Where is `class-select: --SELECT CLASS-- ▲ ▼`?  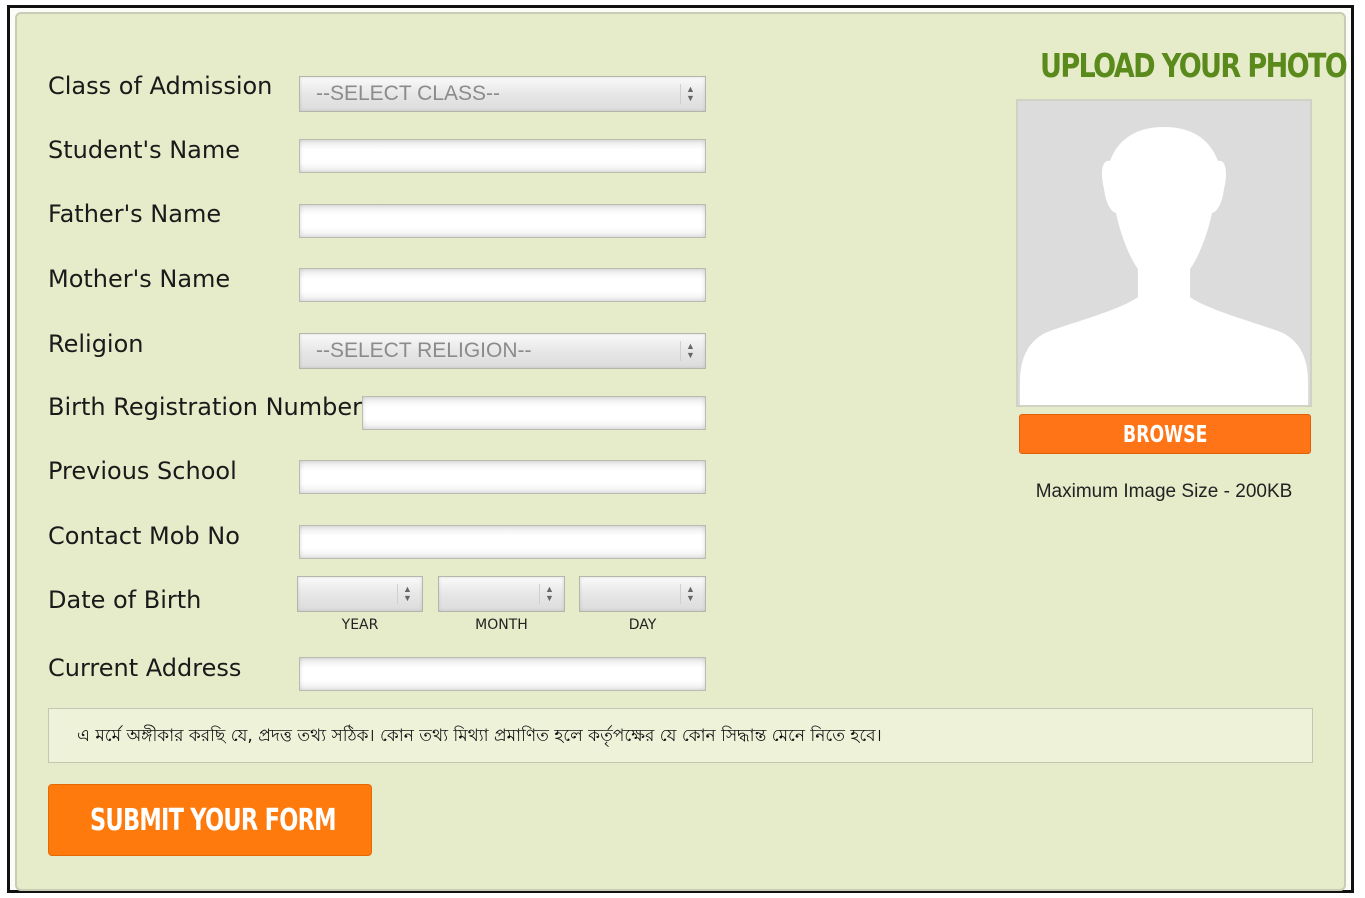 class-select: --SELECT CLASS-- ▲ ▼ is located at coordinates (502, 94).